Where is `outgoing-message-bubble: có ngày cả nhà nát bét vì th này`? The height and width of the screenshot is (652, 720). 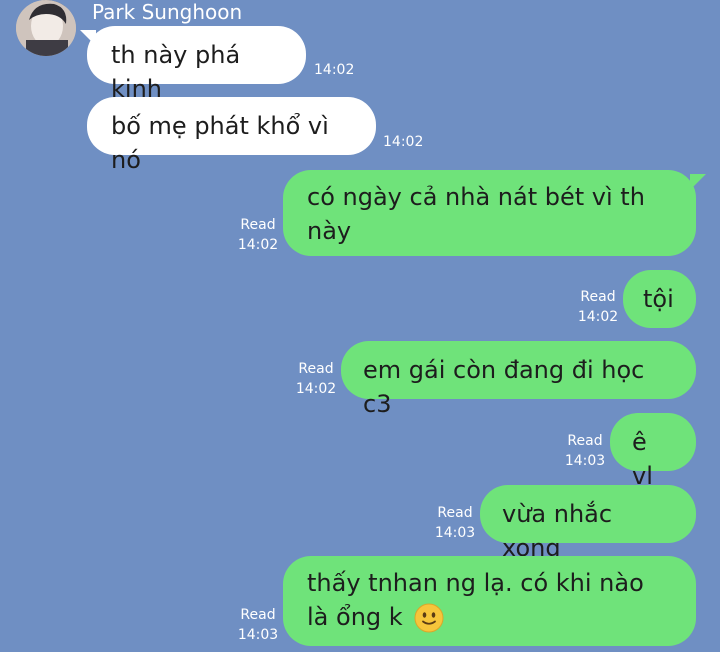
outgoing-message-bubble: có ngày cả nhà nát bét vì th này is located at coordinates (489, 213).